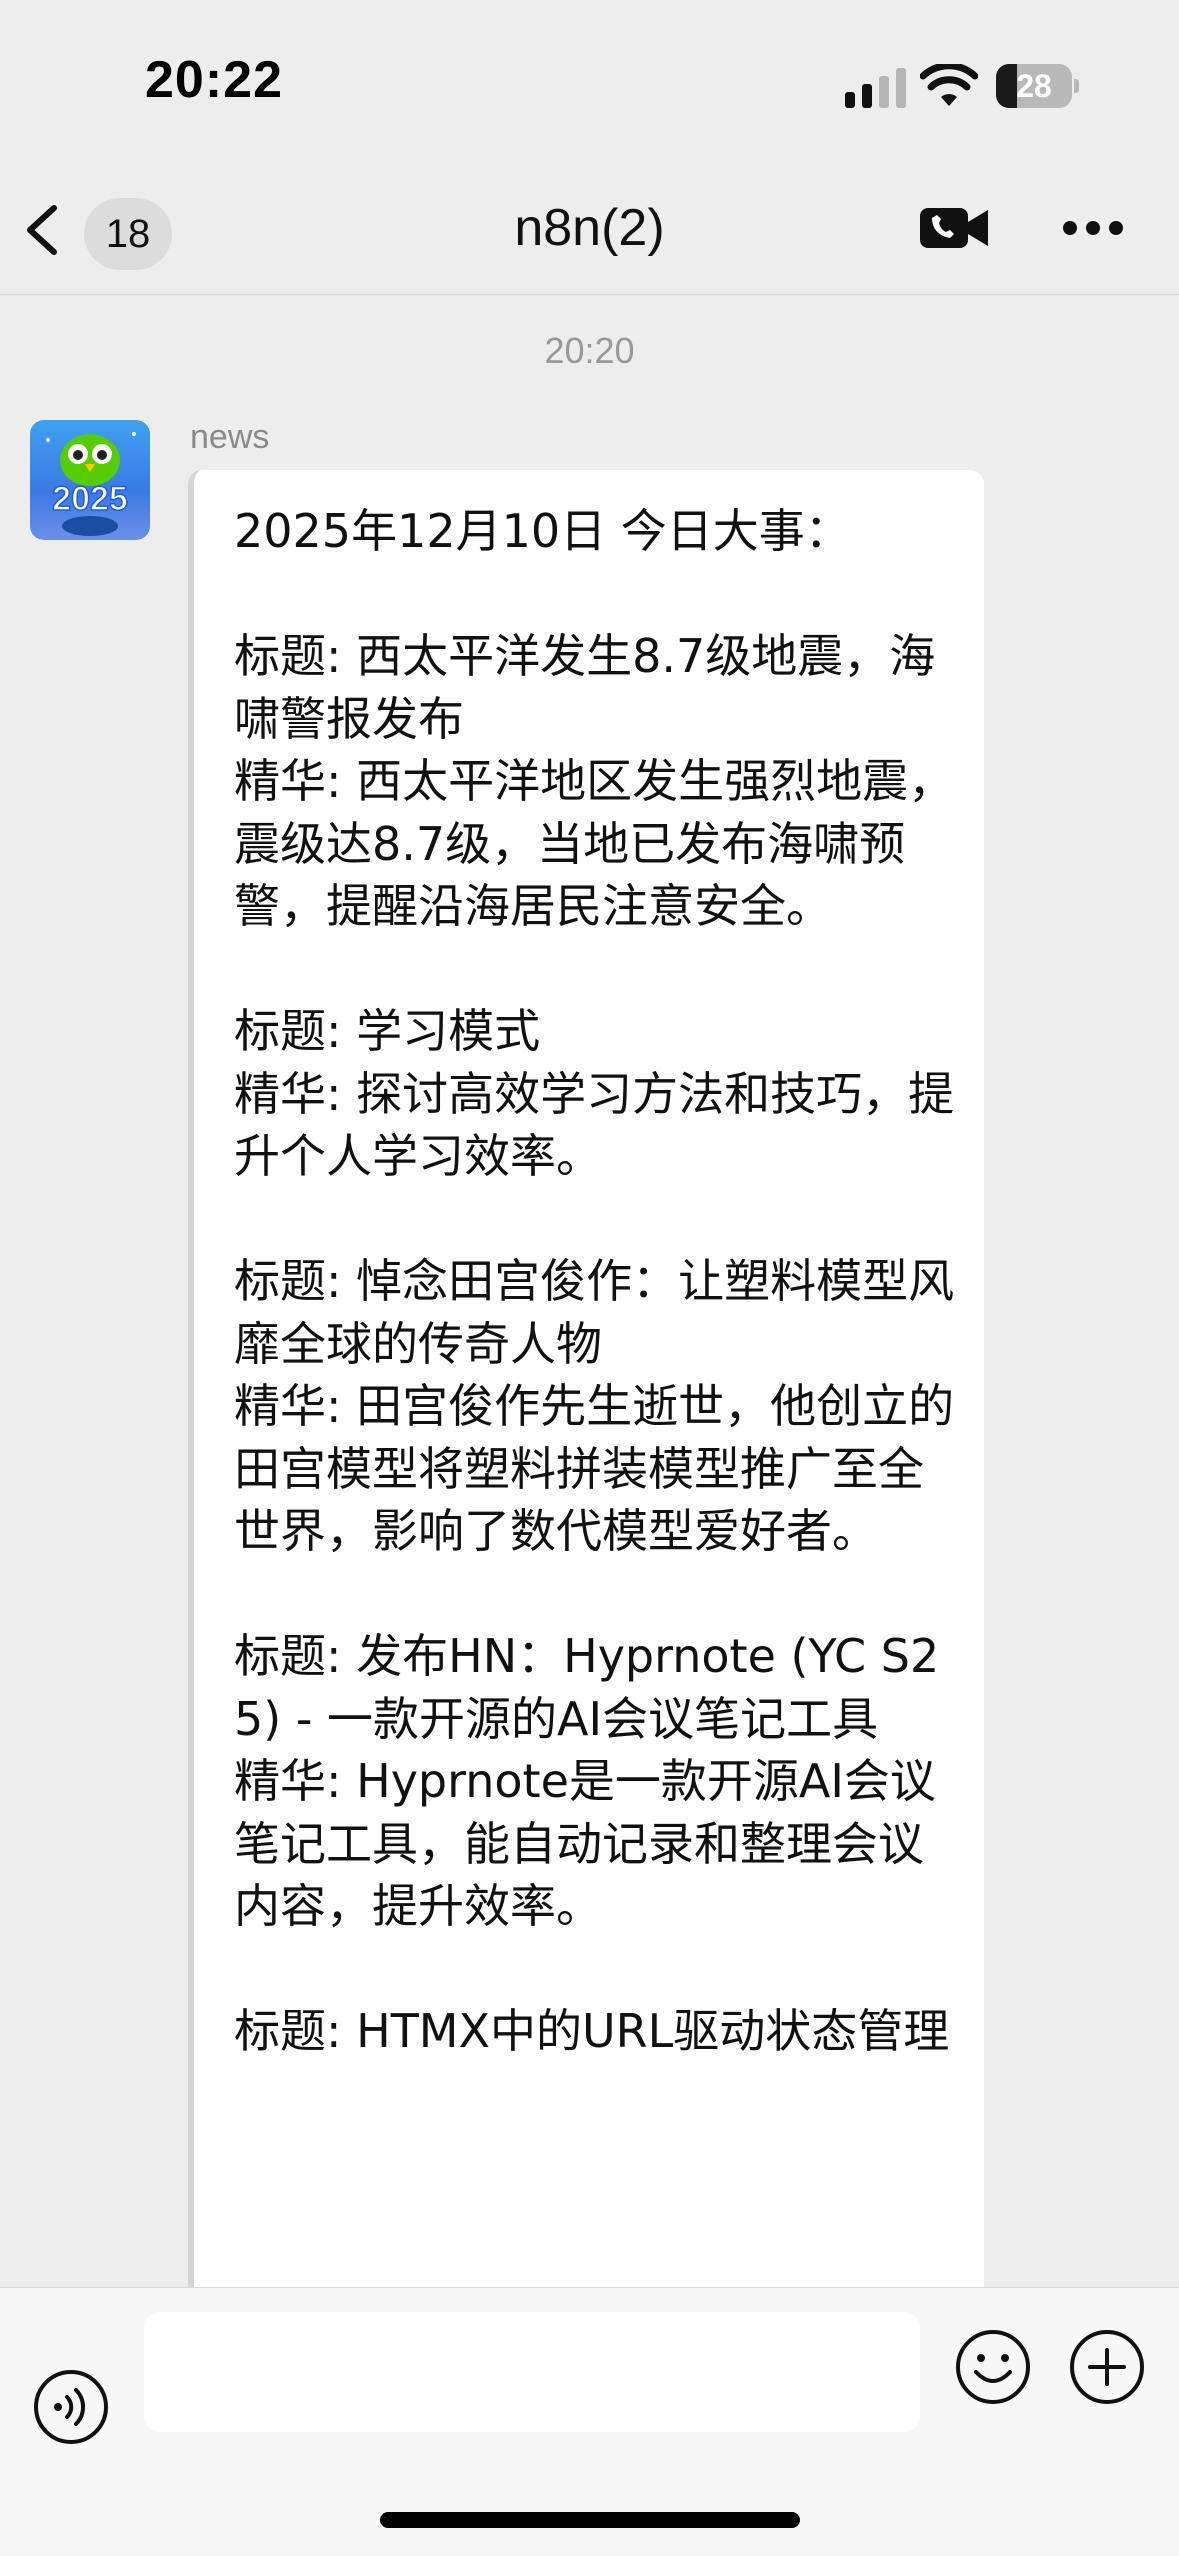 Image resolution: width=1179 pixels, height=2556 pixels. Describe the element at coordinates (1034, 86) in the screenshot. I see `battery-level: 28` at that location.